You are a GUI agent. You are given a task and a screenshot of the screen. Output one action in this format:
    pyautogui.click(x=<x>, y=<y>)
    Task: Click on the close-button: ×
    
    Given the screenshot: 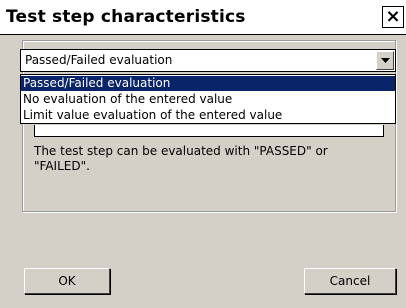 What is the action you would take?
    pyautogui.click(x=393, y=17)
    